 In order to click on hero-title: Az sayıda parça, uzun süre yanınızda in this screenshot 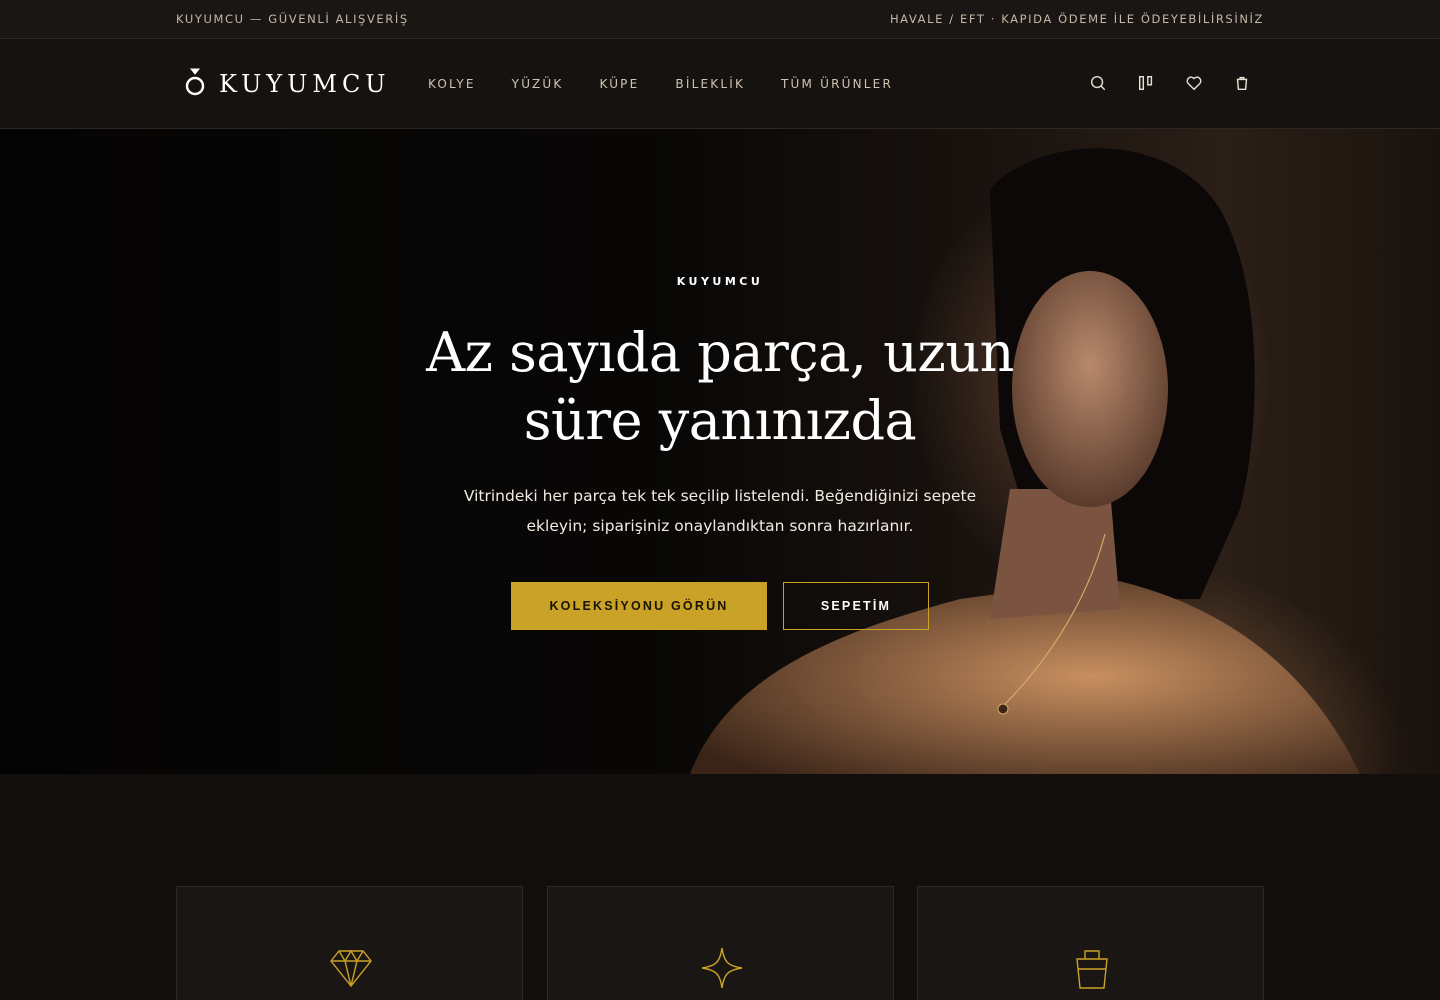, I will do `click(720, 386)`.